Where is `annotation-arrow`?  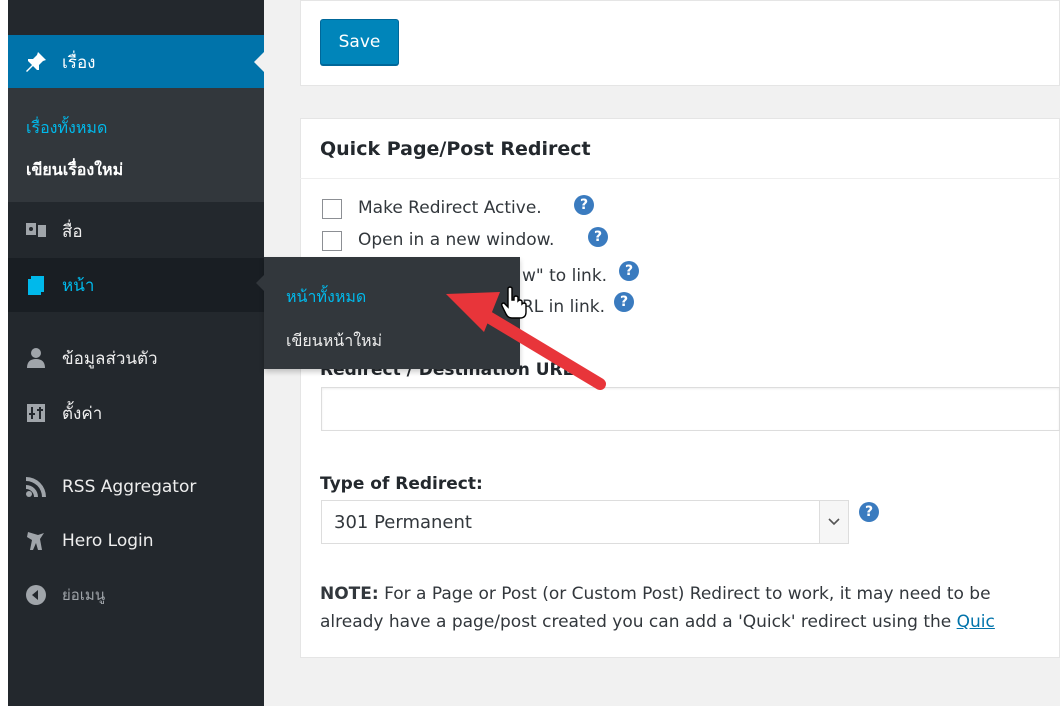
annotation-arrow is located at coordinates (526, 341).